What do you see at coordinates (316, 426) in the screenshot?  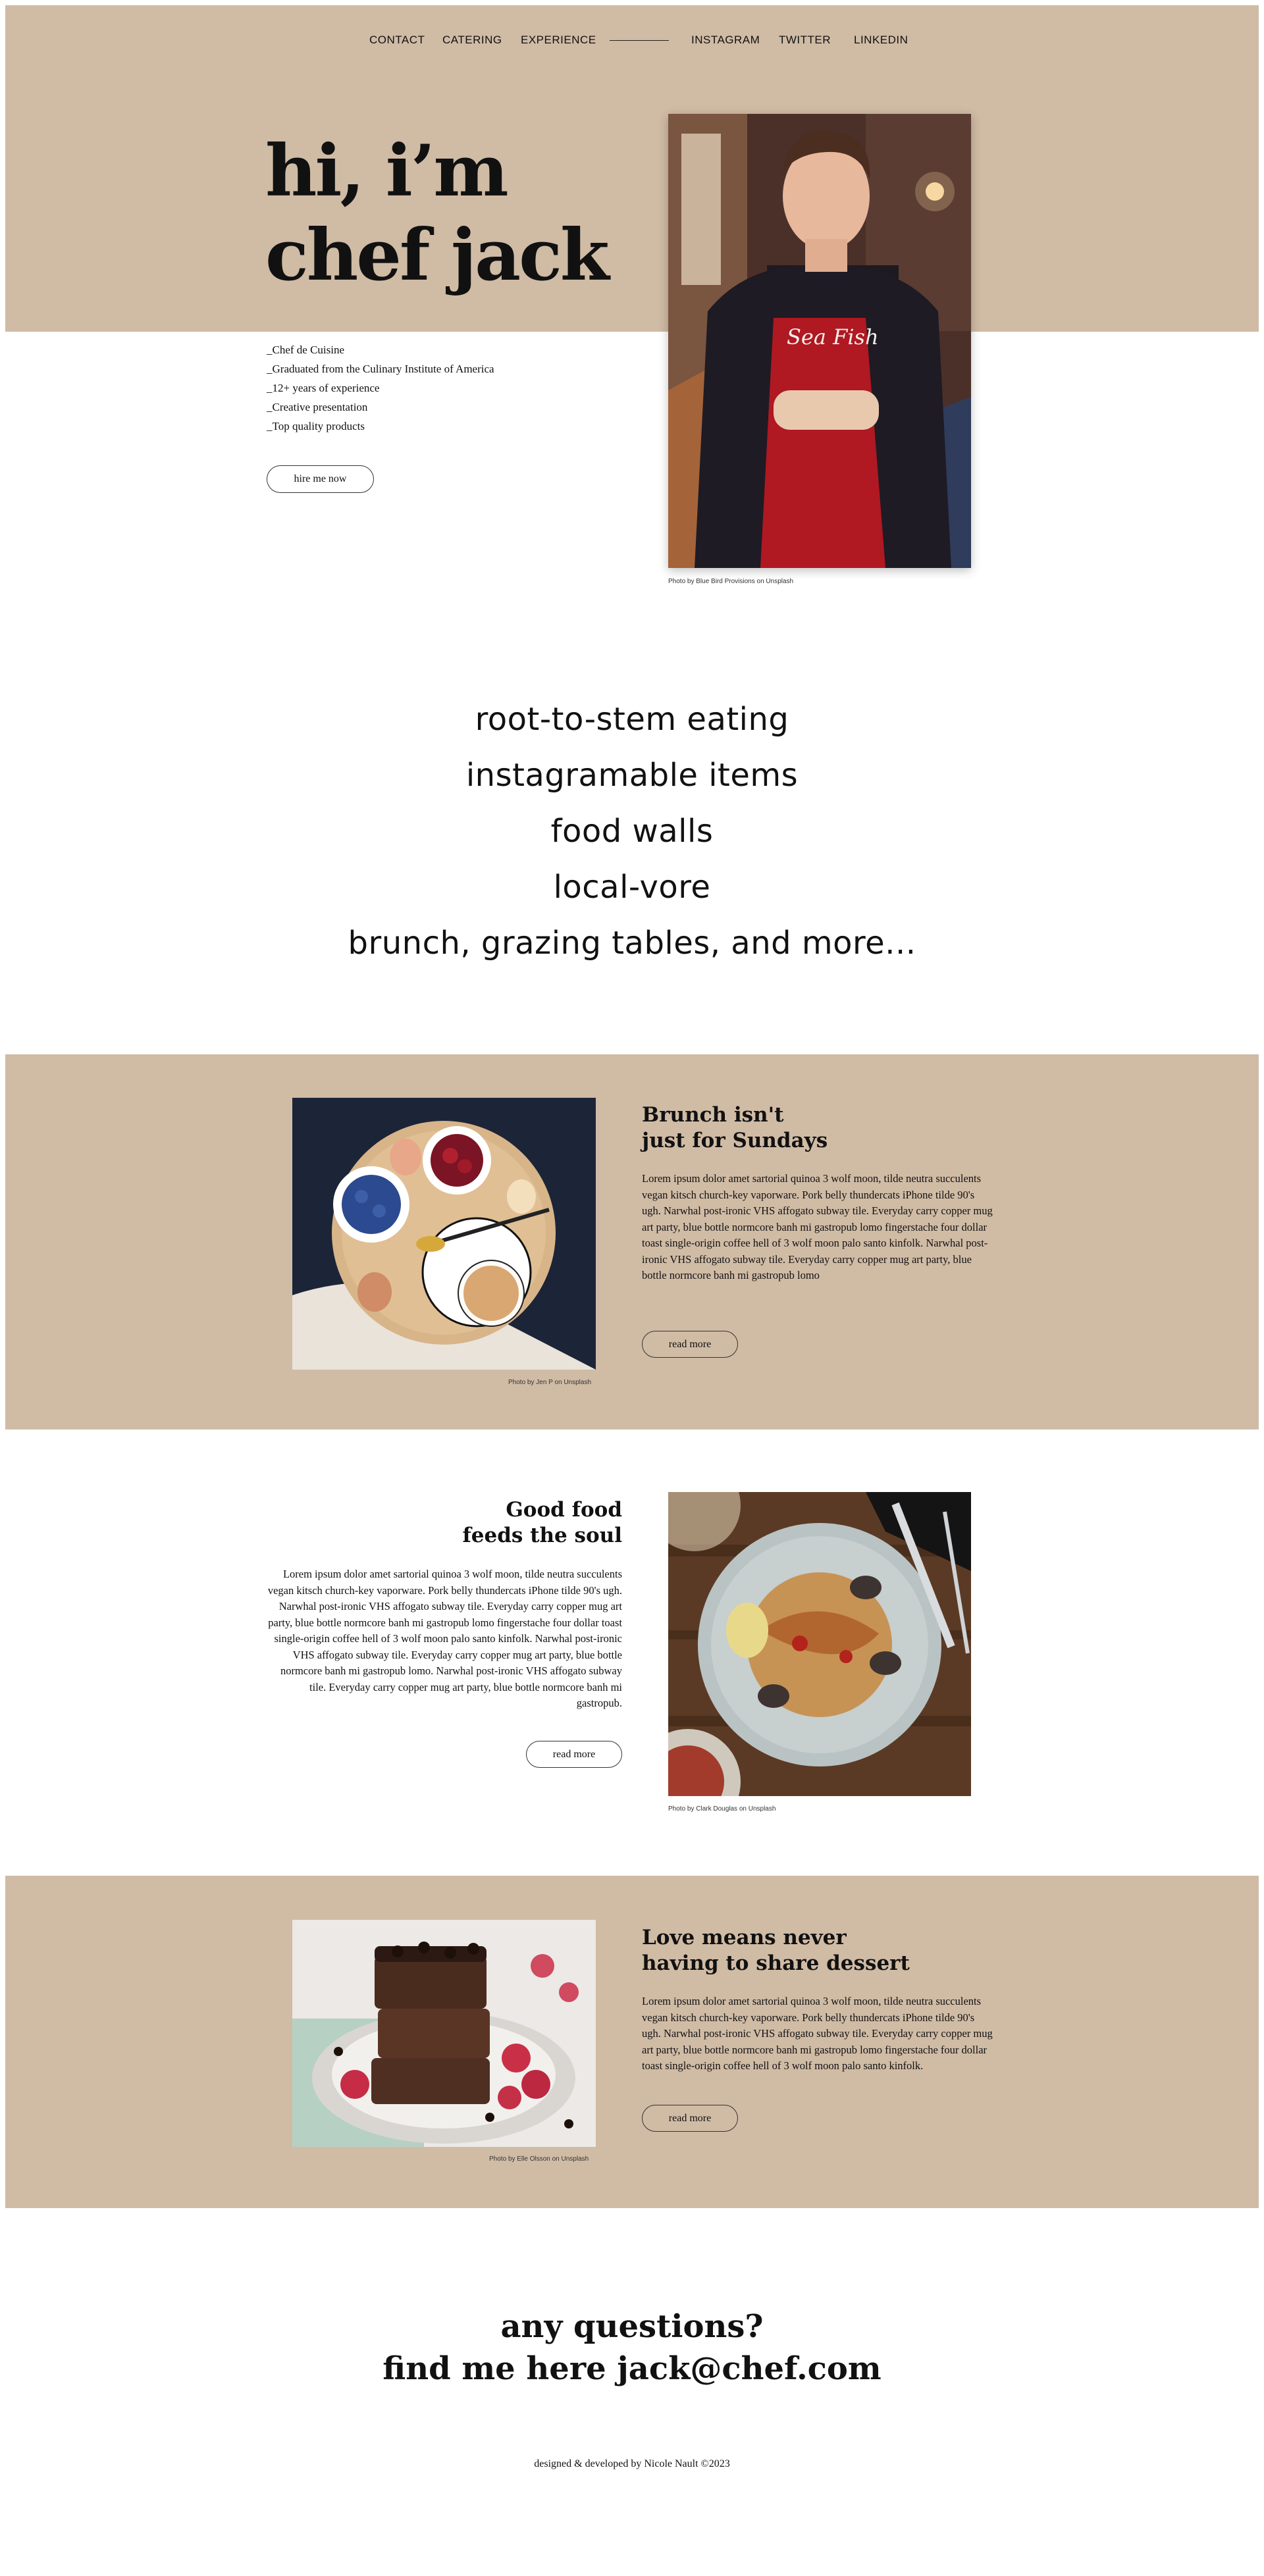 I see `hero-fact: _Top quality products` at bounding box center [316, 426].